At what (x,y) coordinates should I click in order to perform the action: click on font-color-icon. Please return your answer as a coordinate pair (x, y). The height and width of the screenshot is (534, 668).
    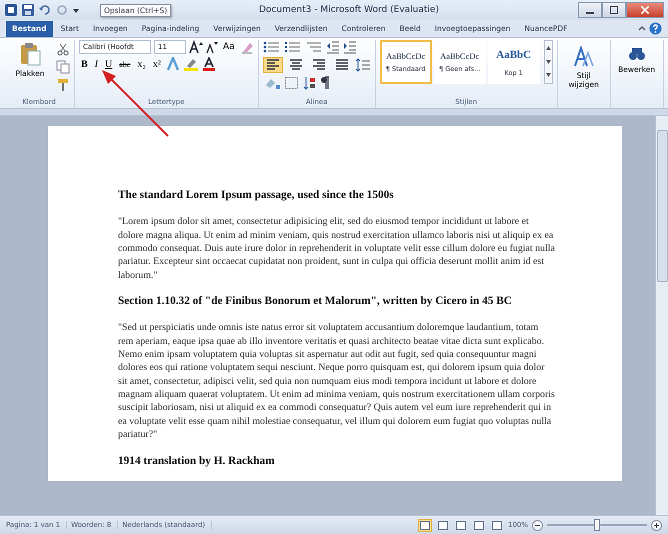
    Looking at the image, I should click on (209, 64).